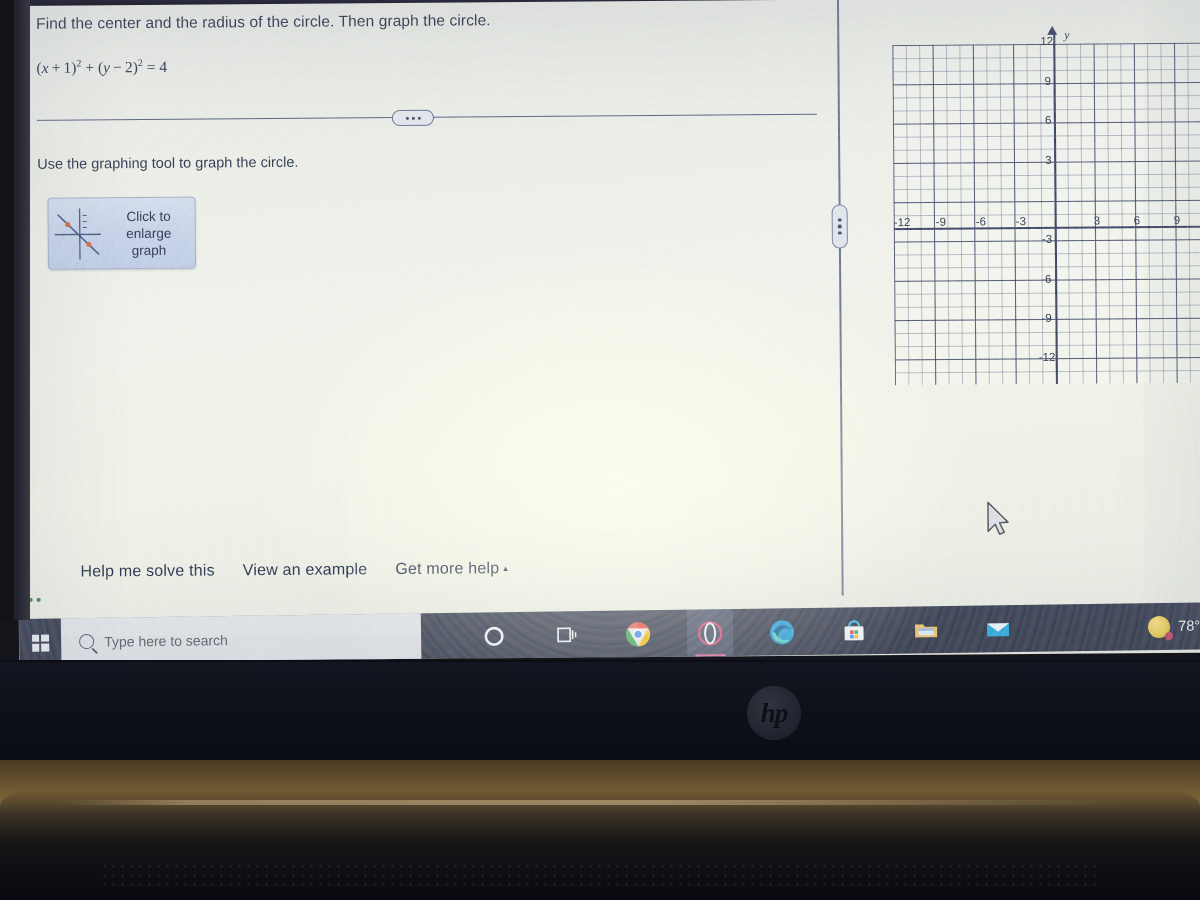 The width and height of the screenshot is (1200, 900). What do you see at coordinates (1048, 120) in the screenshot?
I see `y-tick-6: 6` at bounding box center [1048, 120].